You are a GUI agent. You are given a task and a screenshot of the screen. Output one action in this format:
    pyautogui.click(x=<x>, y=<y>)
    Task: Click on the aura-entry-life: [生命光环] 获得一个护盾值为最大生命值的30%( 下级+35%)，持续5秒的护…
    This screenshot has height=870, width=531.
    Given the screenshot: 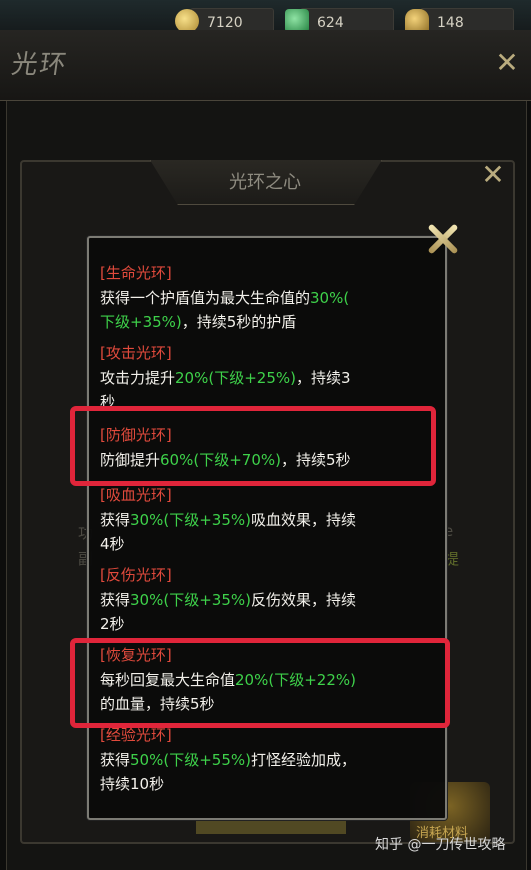 What is the action you would take?
    pyautogui.click(x=265, y=298)
    